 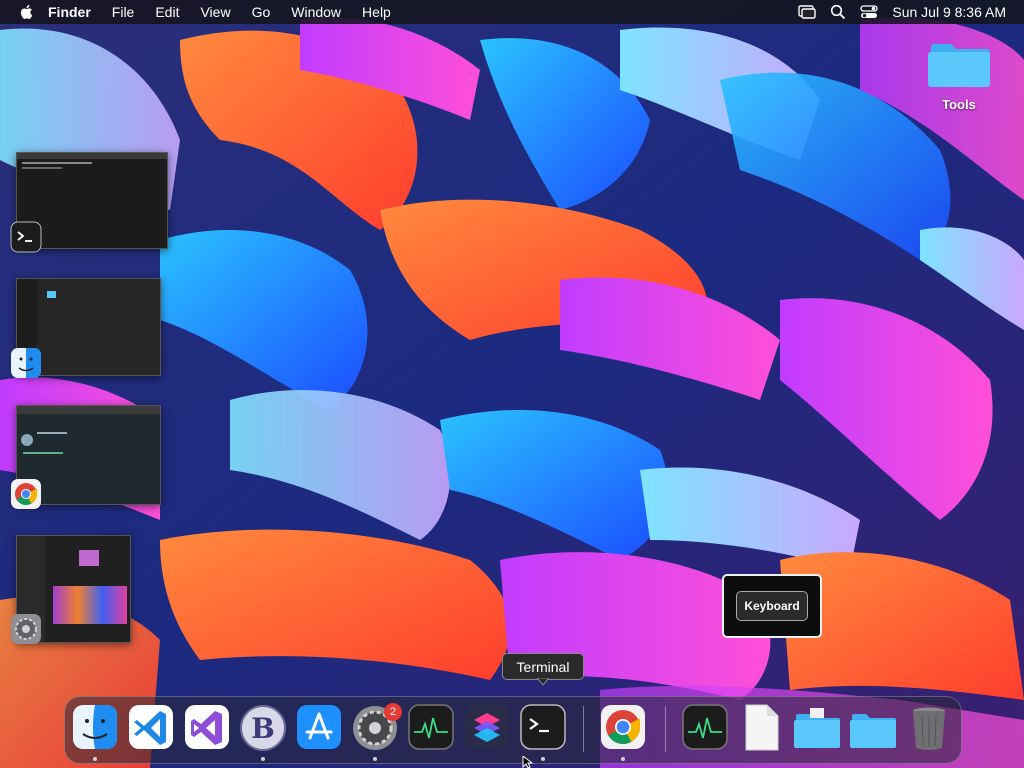 What do you see at coordinates (123, 12) in the screenshot?
I see `menu-file: File` at bounding box center [123, 12].